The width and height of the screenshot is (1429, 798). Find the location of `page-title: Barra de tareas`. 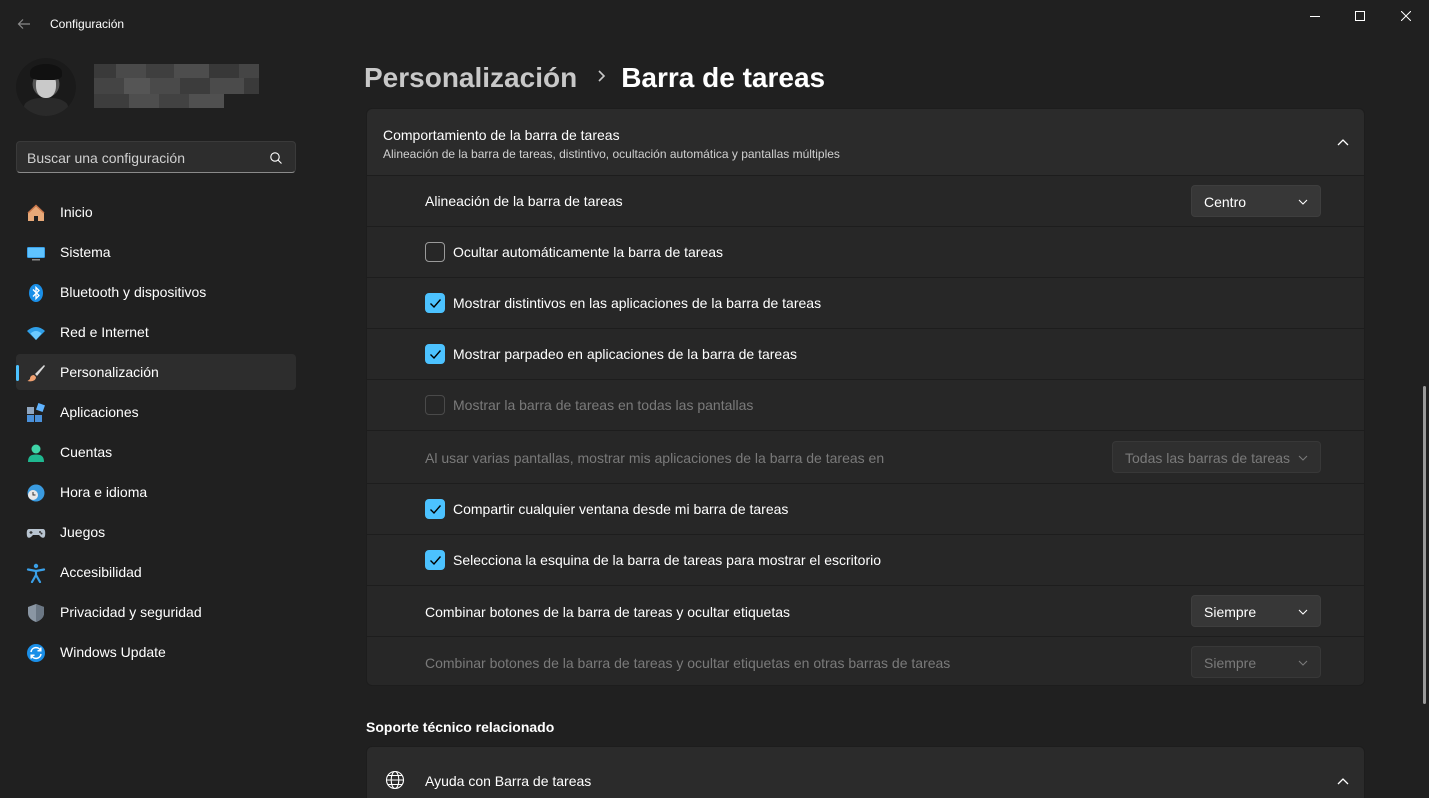

page-title: Barra de tareas is located at coordinates (723, 77).